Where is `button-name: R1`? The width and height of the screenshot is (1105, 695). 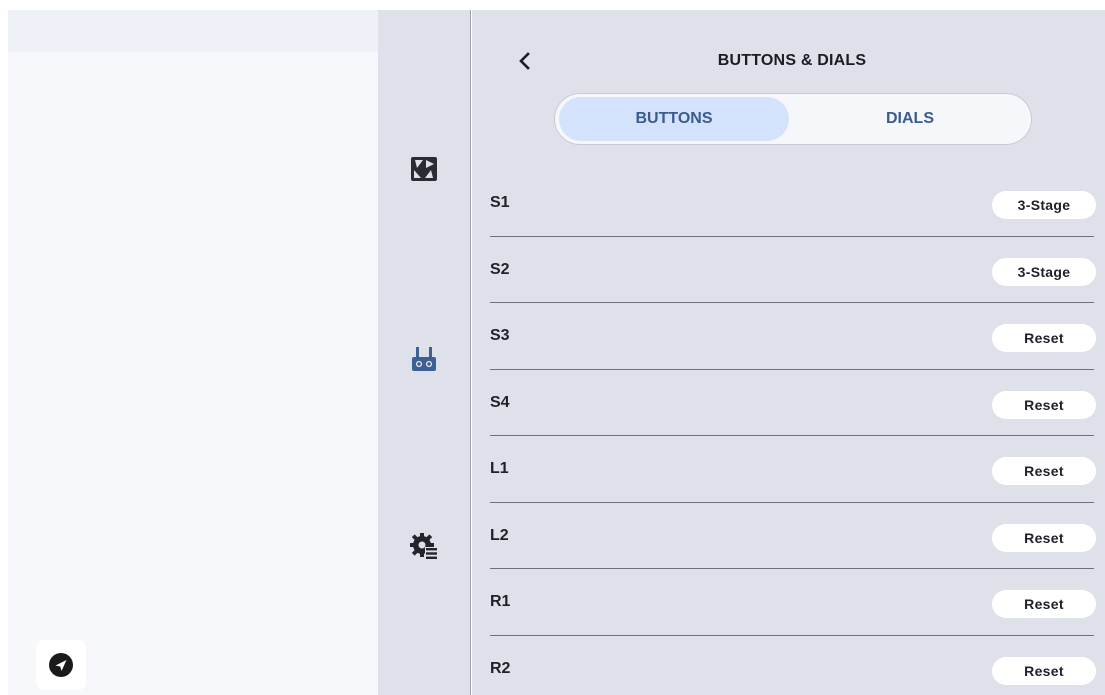 button-name: R1 is located at coordinates (500, 601).